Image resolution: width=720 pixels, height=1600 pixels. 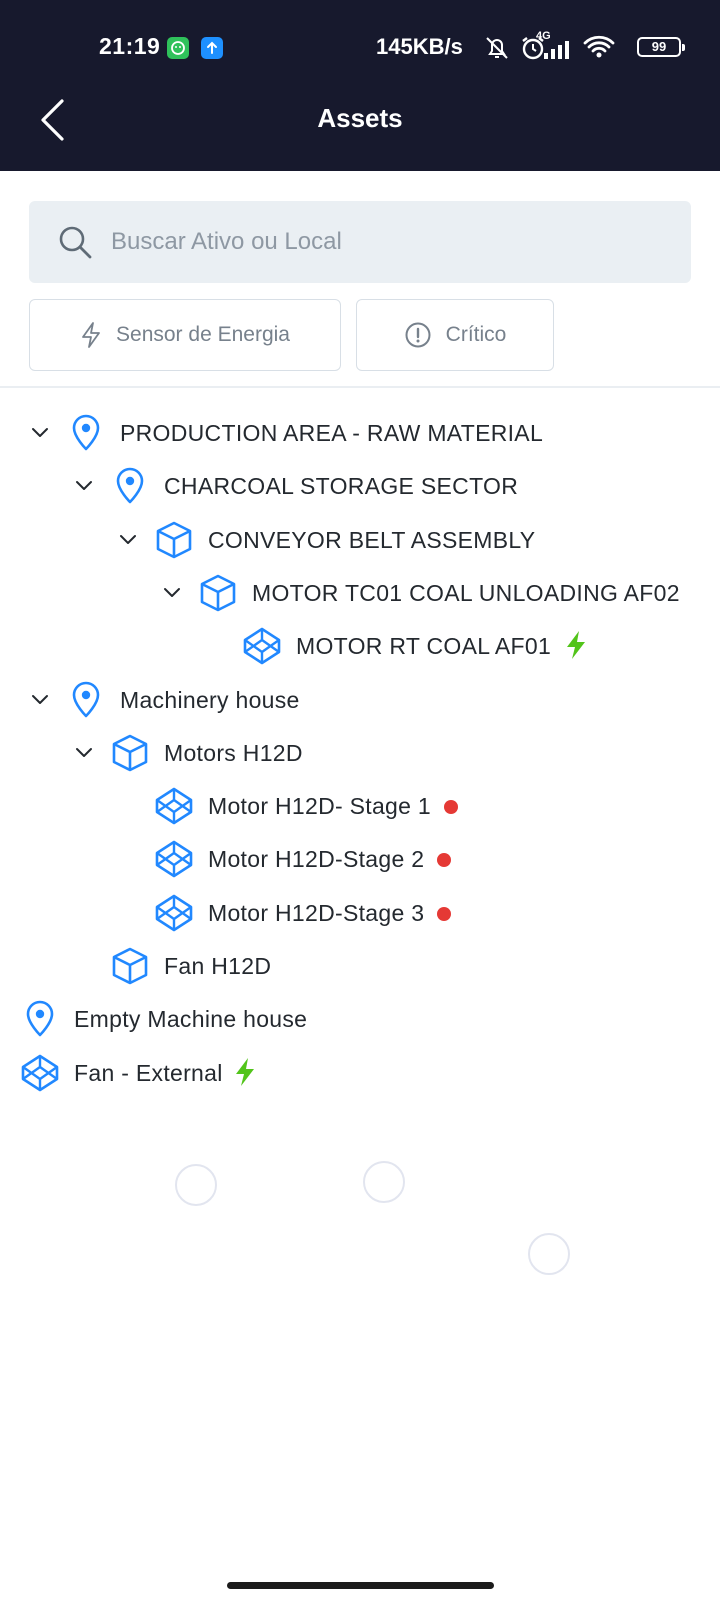 What do you see at coordinates (476, 334) in the screenshot?
I see `critical-filter-label: Crítico` at bounding box center [476, 334].